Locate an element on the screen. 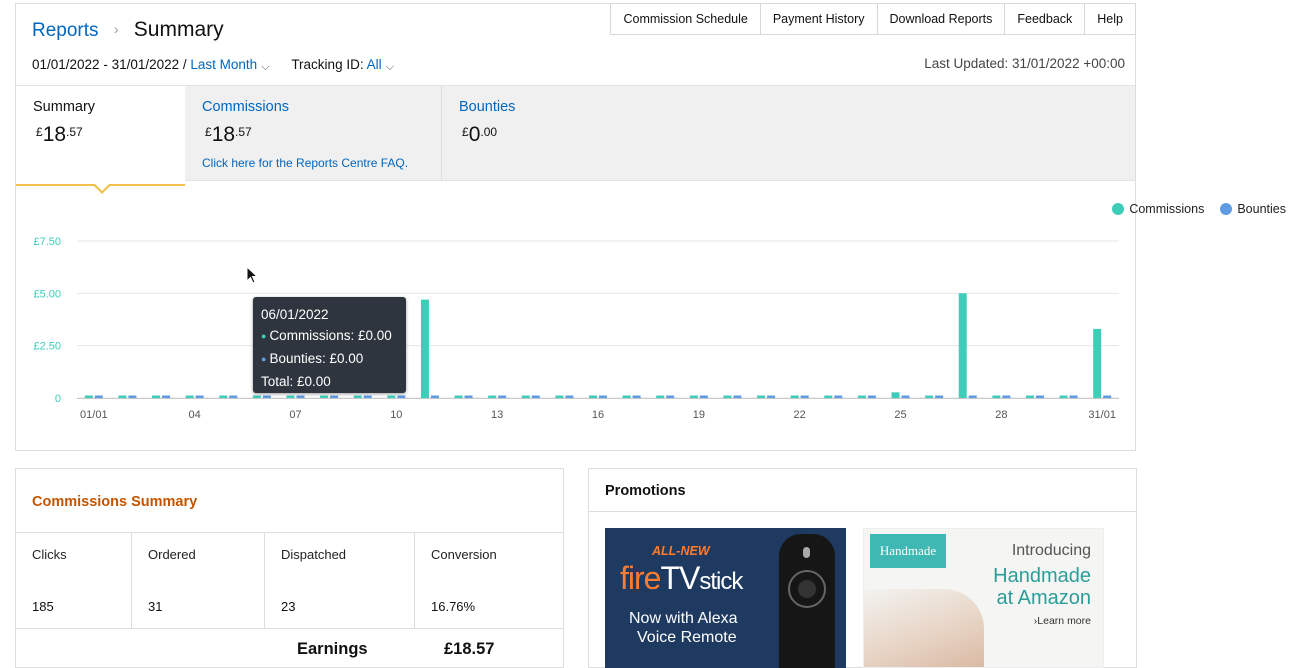  handmade-line2: Handmade is located at coordinates (1042, 576).